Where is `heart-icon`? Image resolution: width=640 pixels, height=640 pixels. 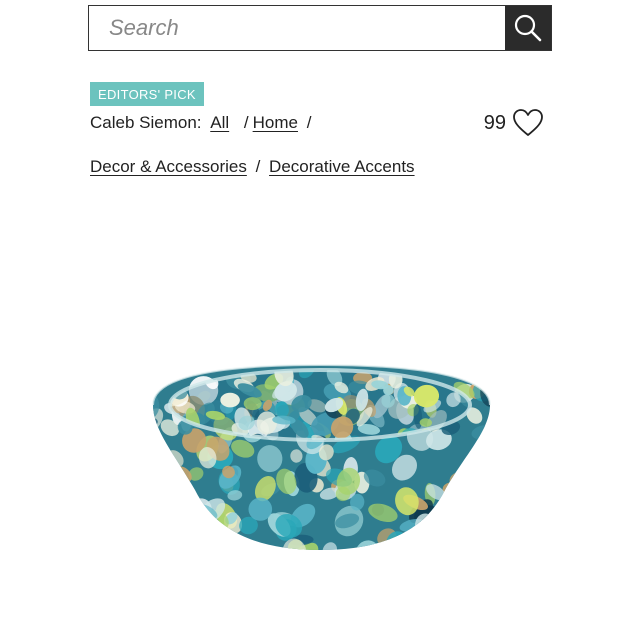
heart-icon is located at coordinates (528, 122).